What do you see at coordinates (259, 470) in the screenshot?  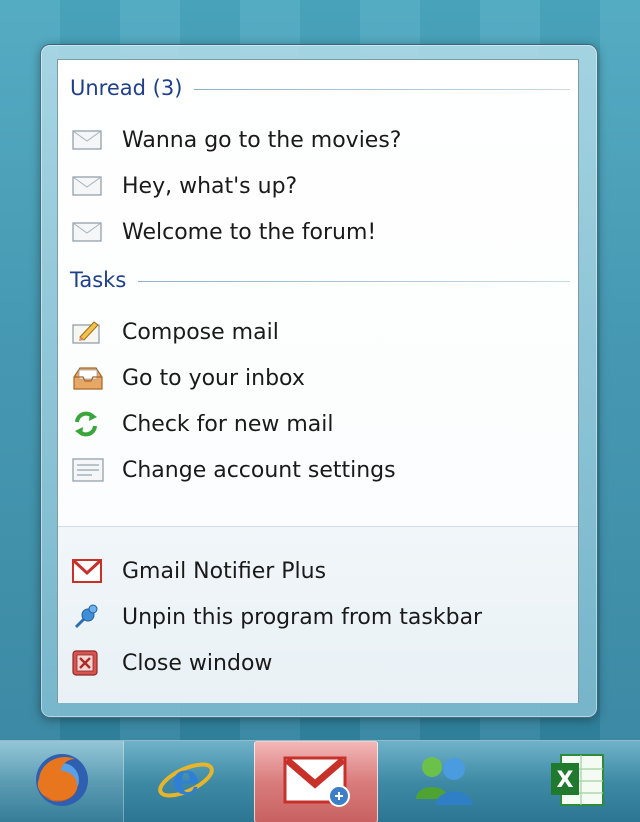 I see `task-label: Change account settings` at bounding box center [259, 470].